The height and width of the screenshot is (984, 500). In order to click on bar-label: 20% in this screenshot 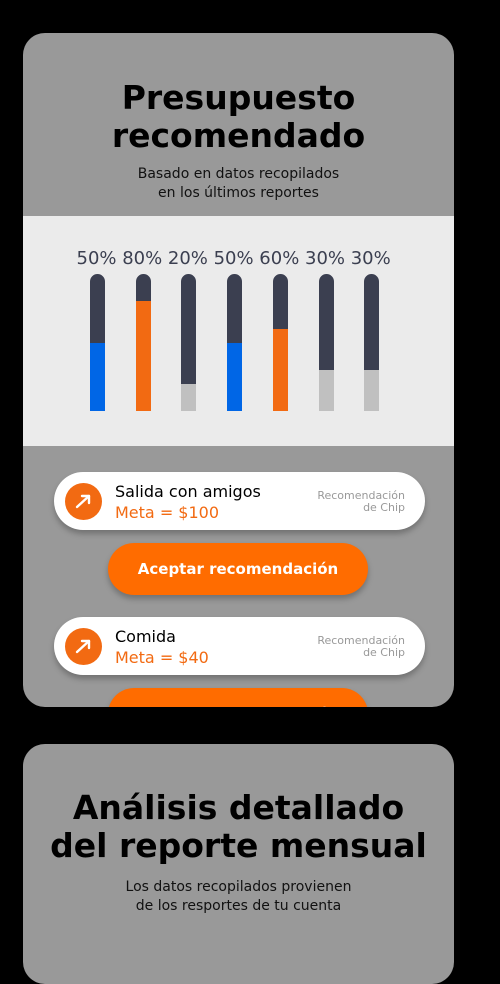, I will do `click(187, 258)`.